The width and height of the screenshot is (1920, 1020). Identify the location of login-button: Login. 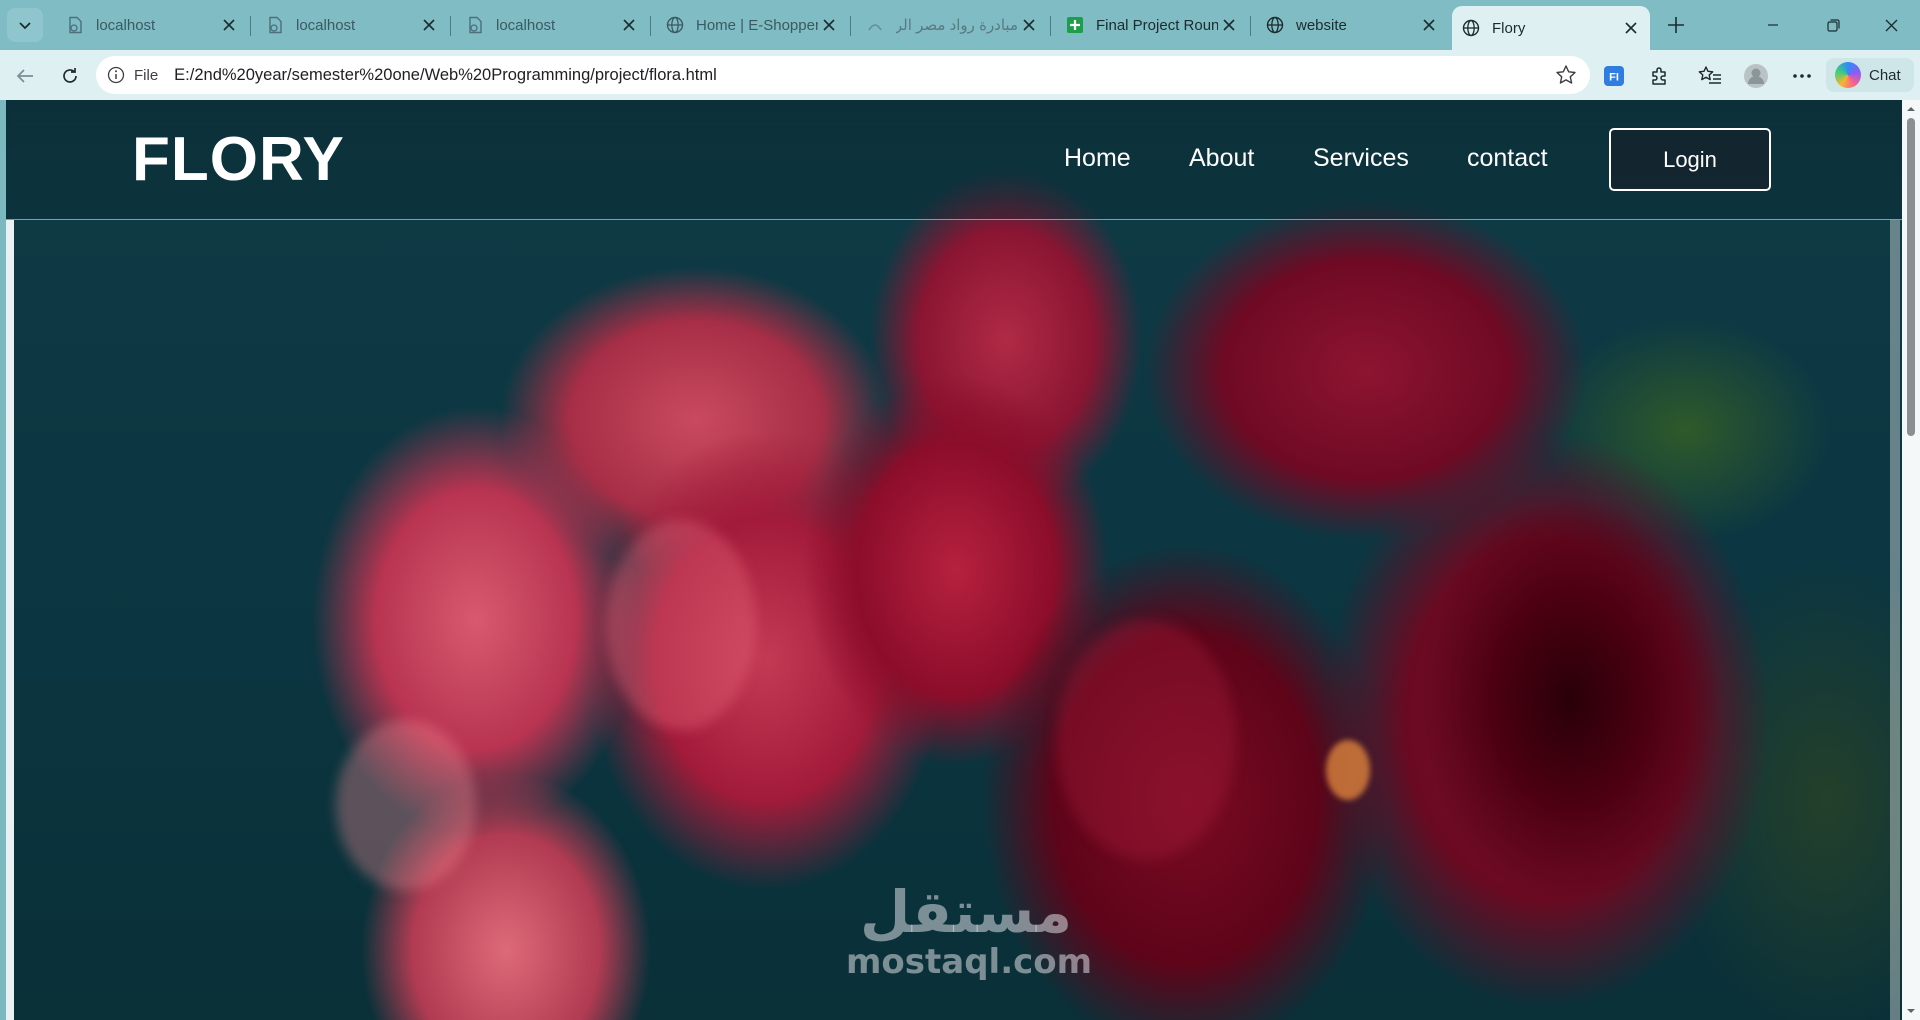
(1690, 159).